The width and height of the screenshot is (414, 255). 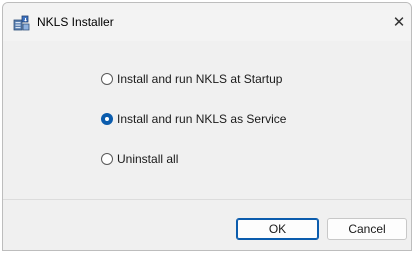 What do you see at coordinates (277, 229) in the screenshot?
I see `ok-button: OK` at bounding box center [277, 229].